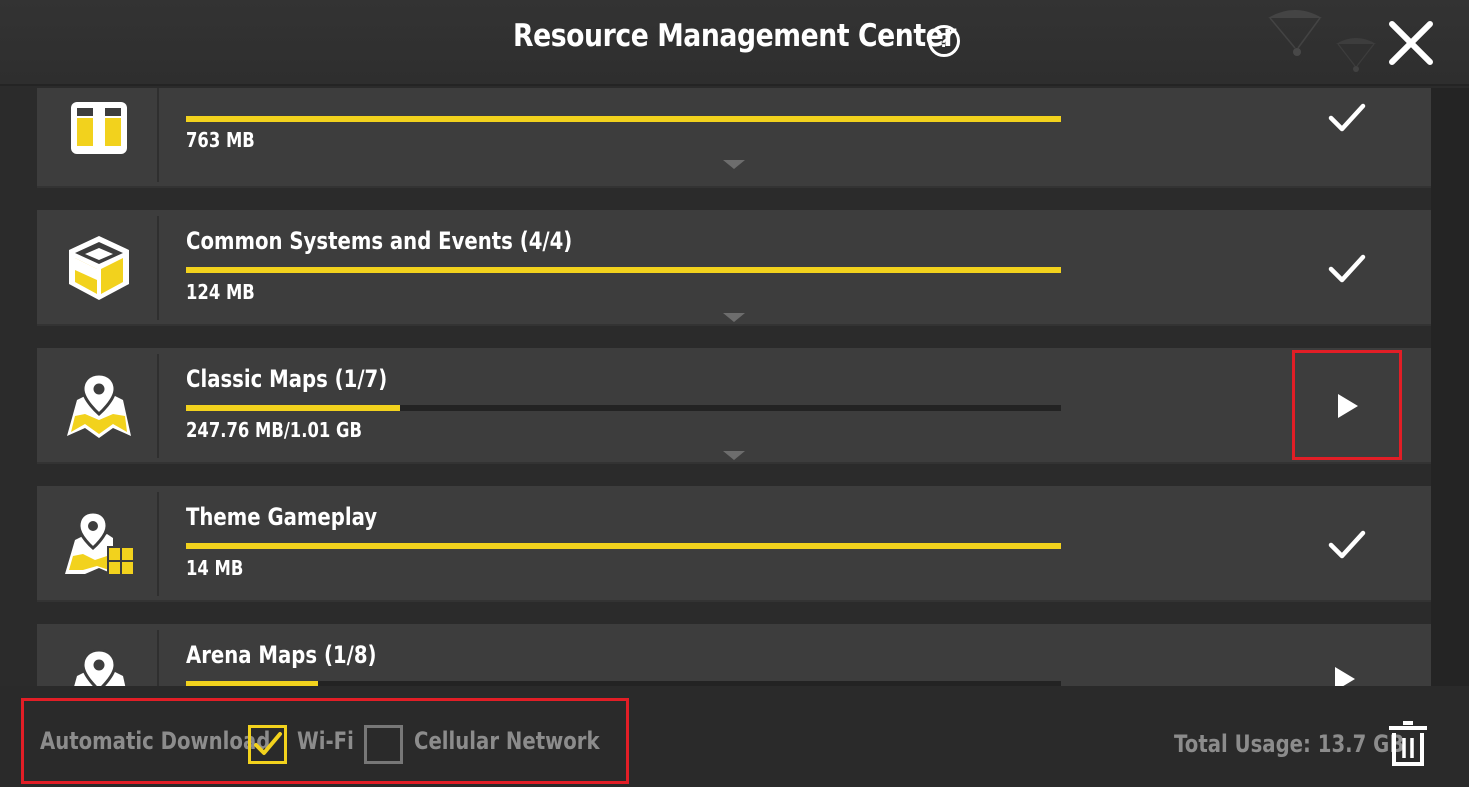 Image resolution: width=1469 pixels, height=787 pixels. What do you see at coordinates (274, 430) in the screenshot?
I see `item-size: 247.76 MB/1.01 GB` at bounding box center [274, 430].